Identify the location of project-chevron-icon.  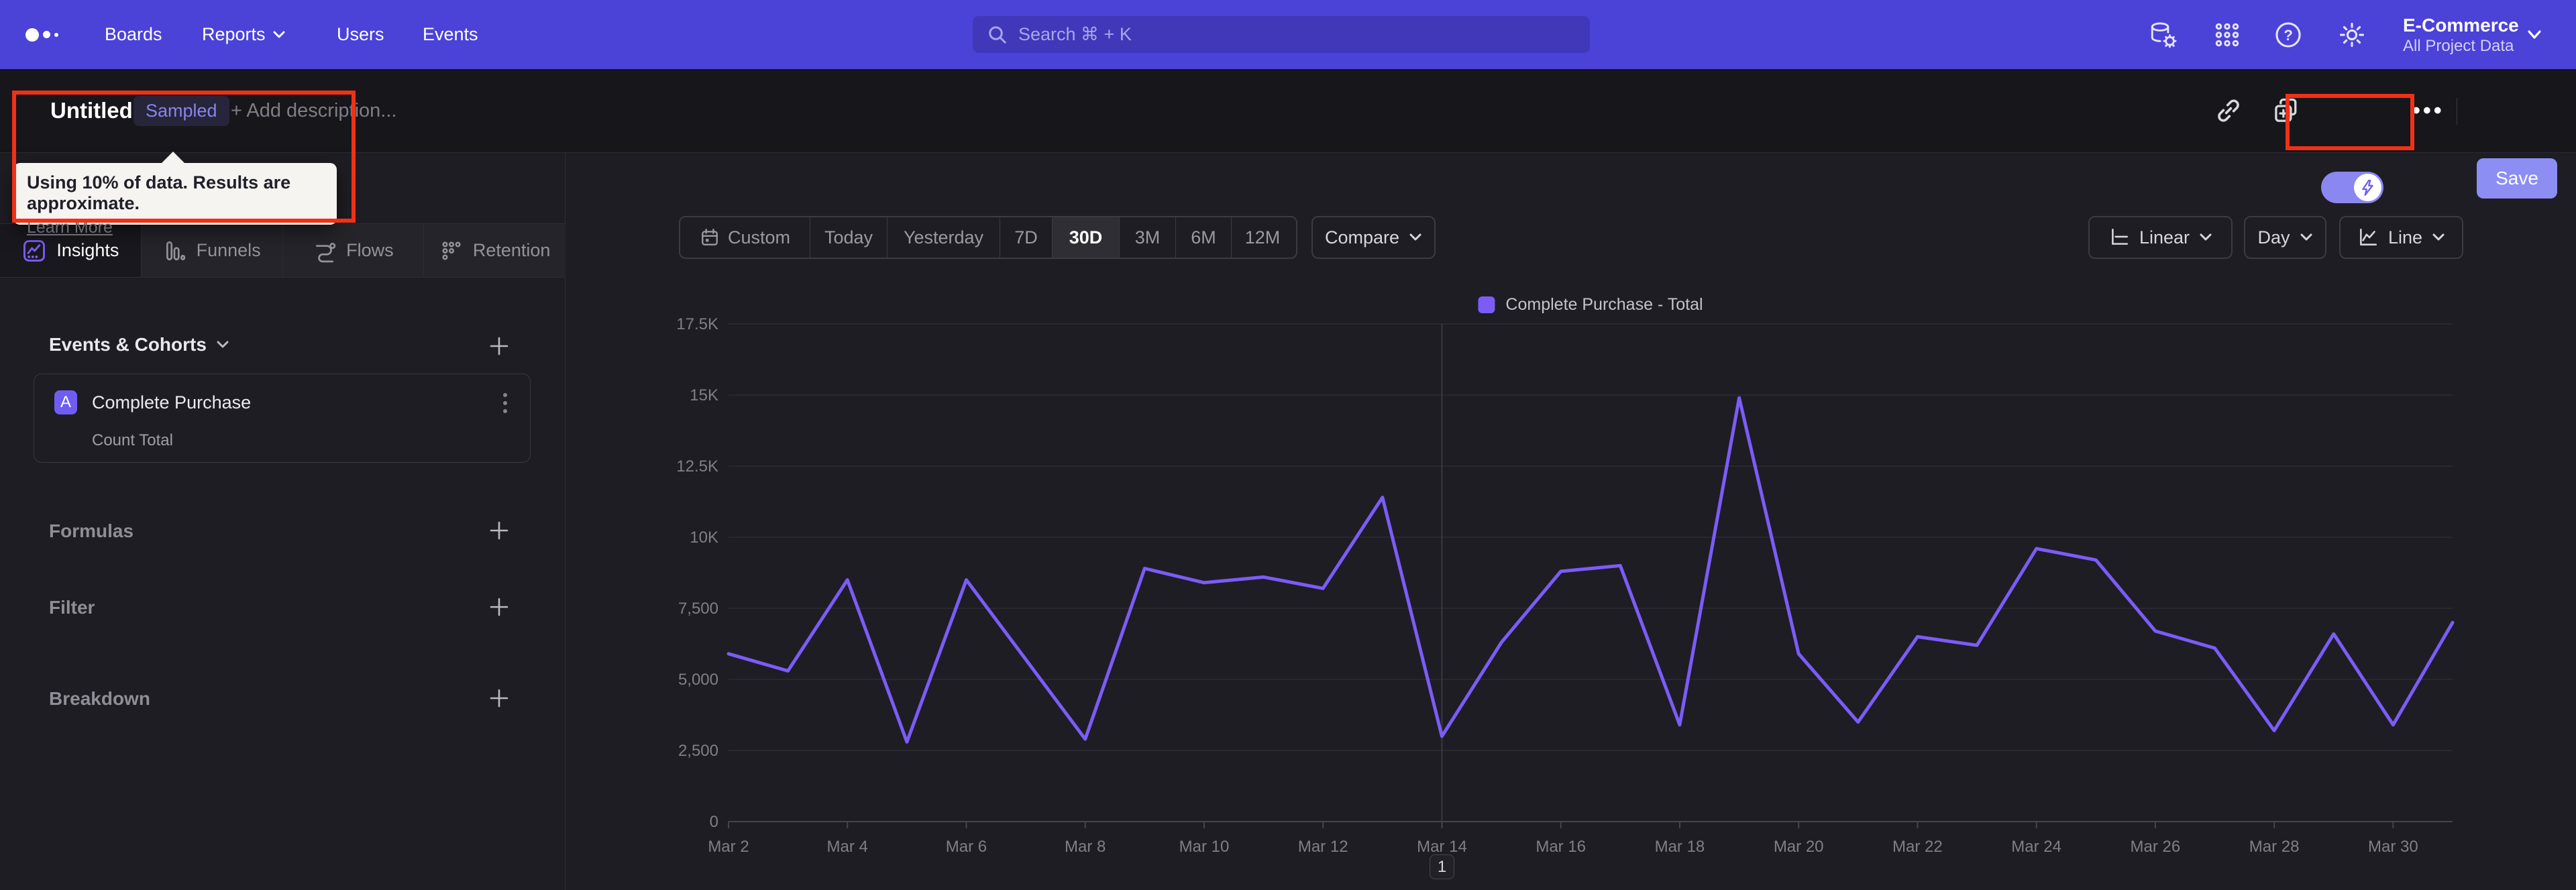
(2534, 34).